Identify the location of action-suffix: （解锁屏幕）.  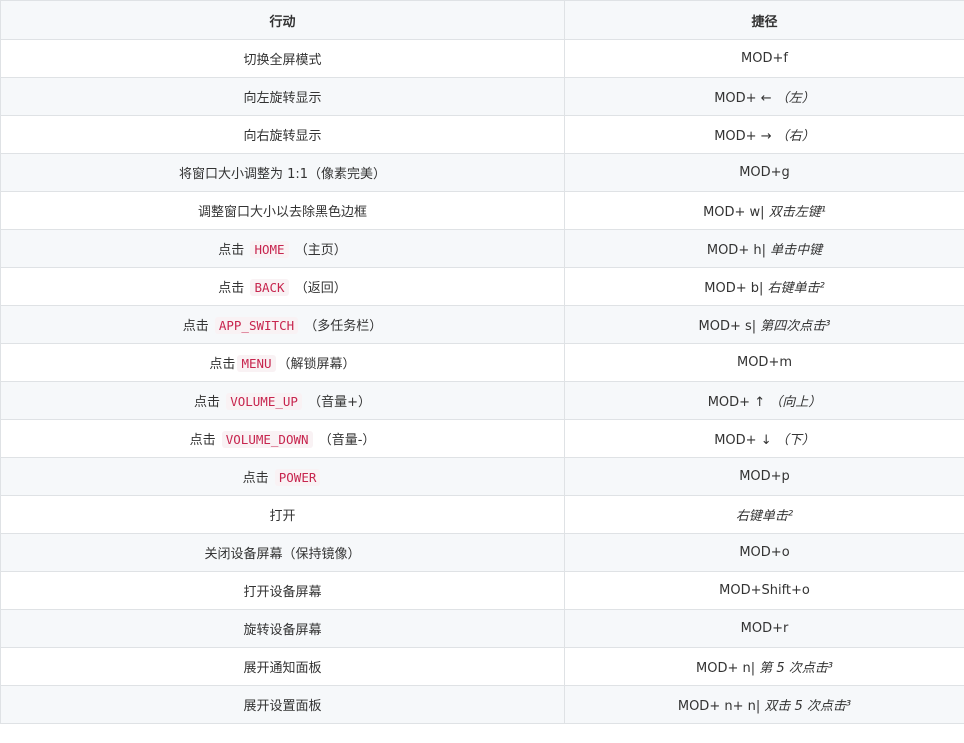
(316, 364).